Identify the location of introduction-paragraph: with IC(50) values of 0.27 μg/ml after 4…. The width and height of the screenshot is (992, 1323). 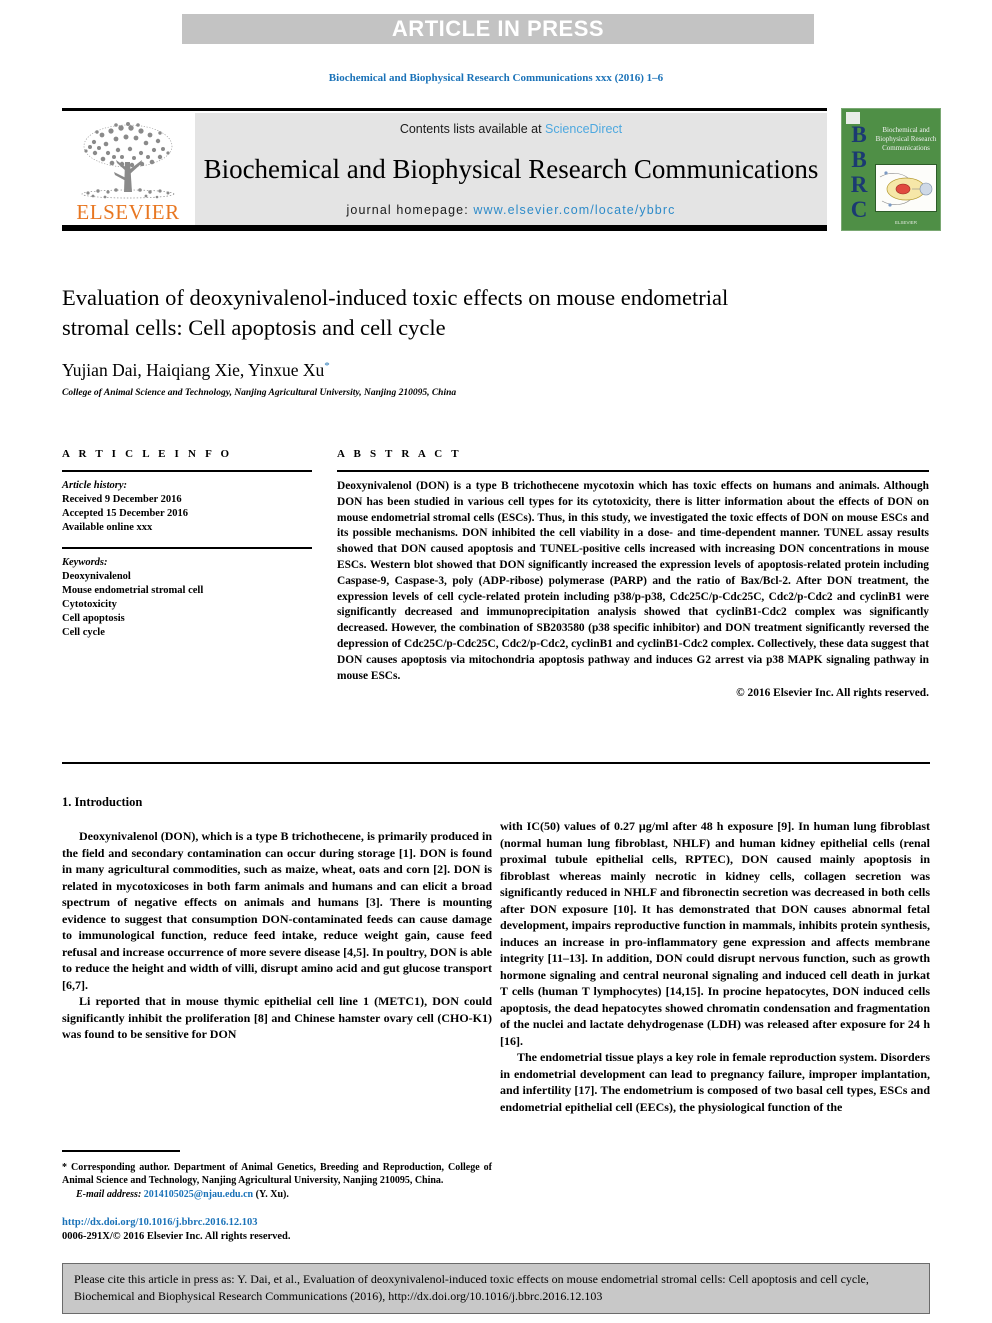
(715, 933).